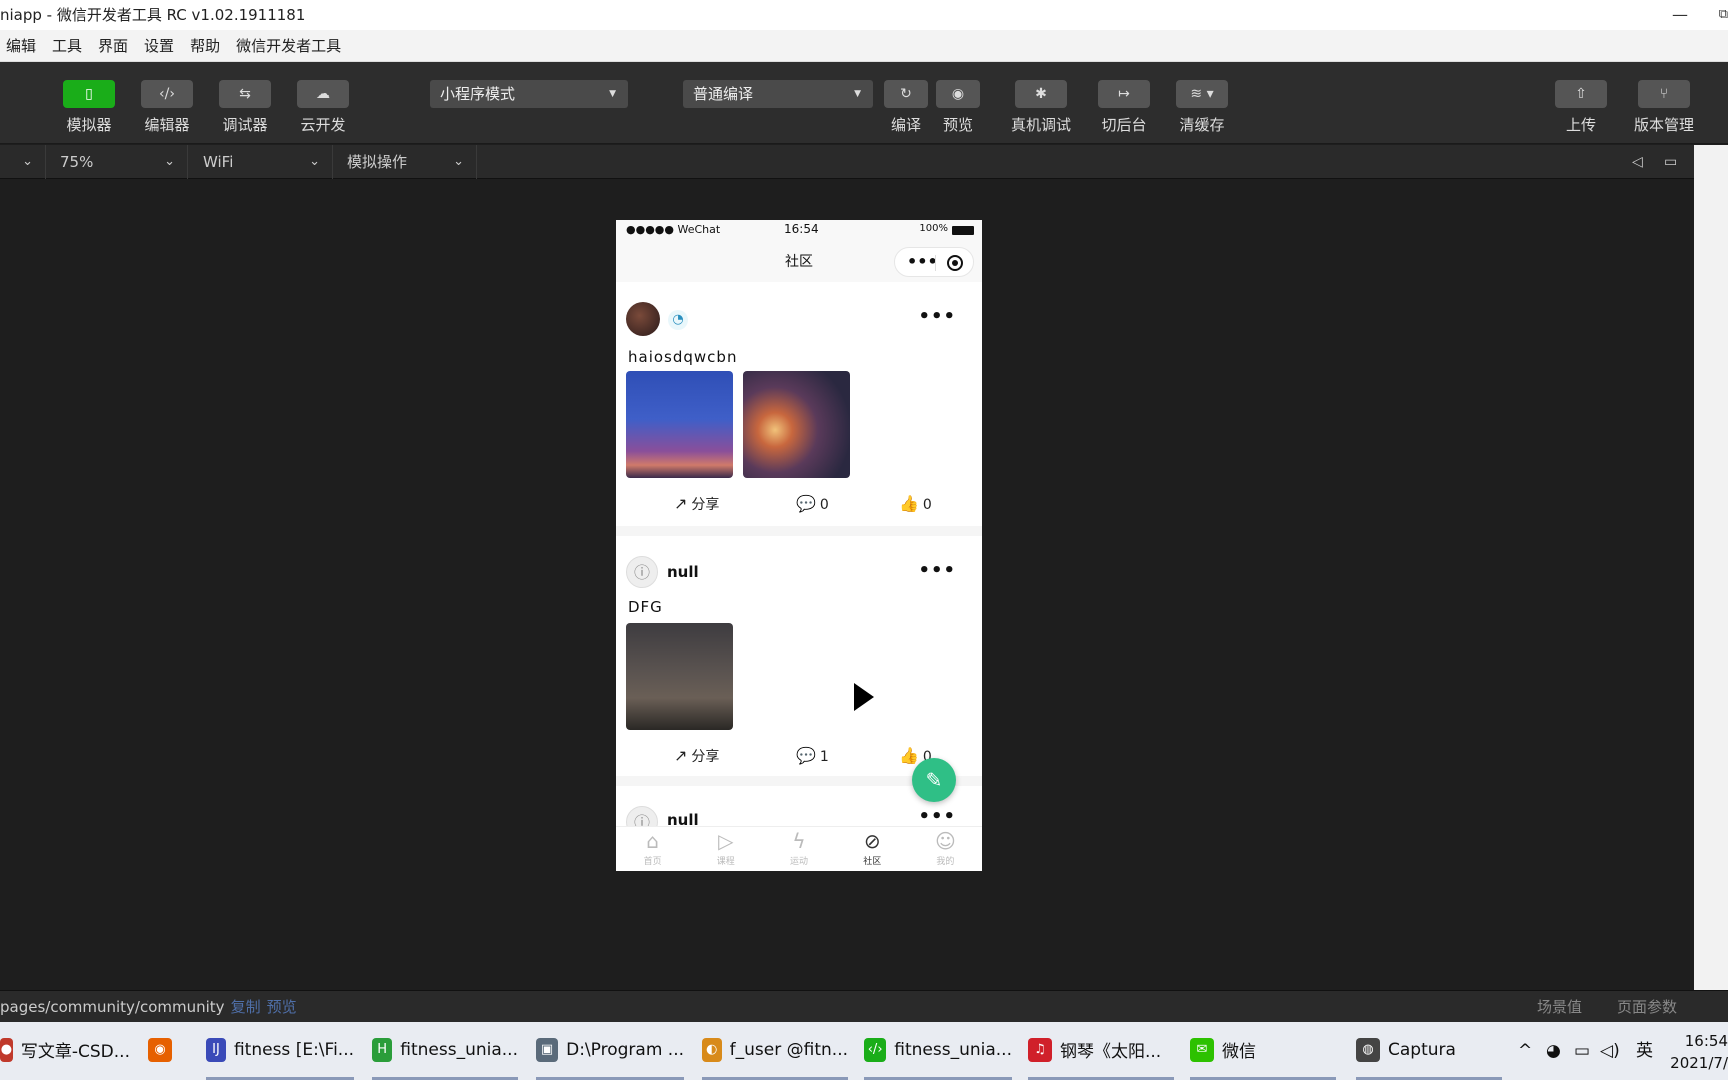 Image resolution: width=1728 pixels, height=1080 pixels. Describe the element at coordinates (67, 45) in the screenshot. I see `menu-tools: 工具` at that location.